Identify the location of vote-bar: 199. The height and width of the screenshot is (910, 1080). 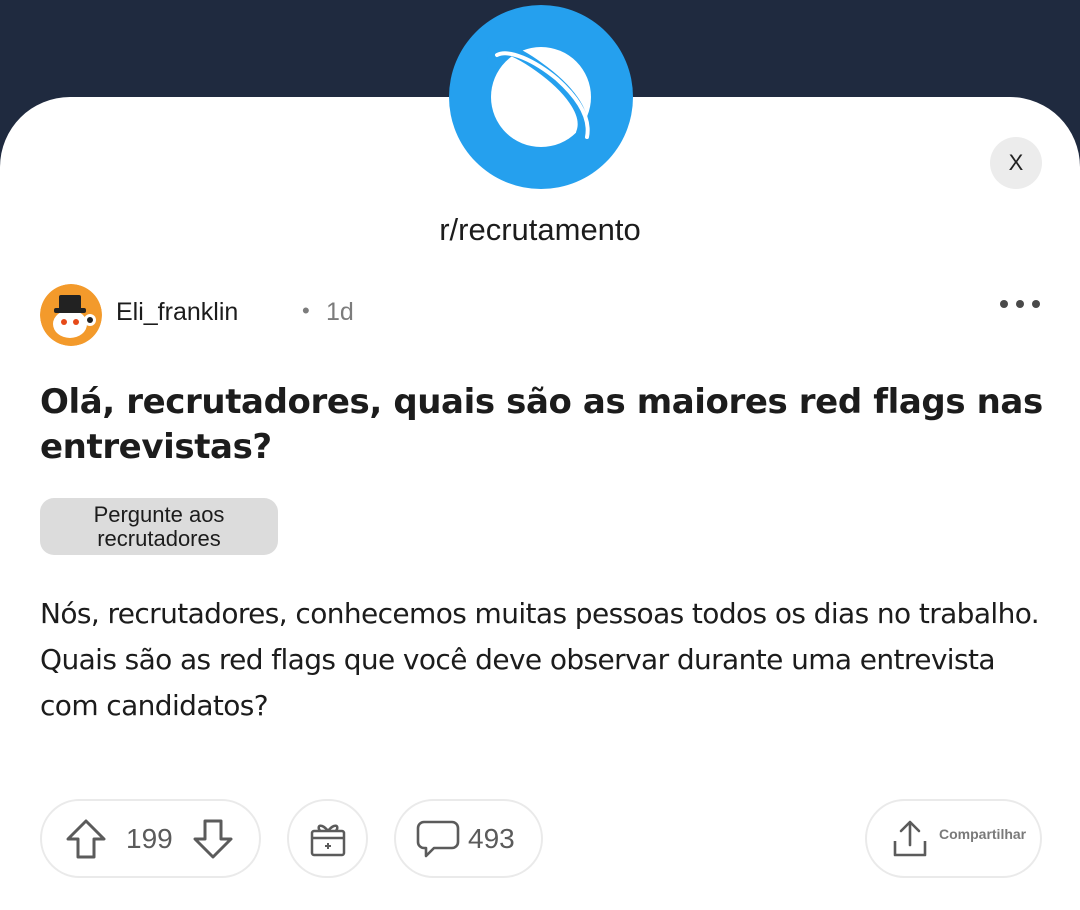
(150, 838).